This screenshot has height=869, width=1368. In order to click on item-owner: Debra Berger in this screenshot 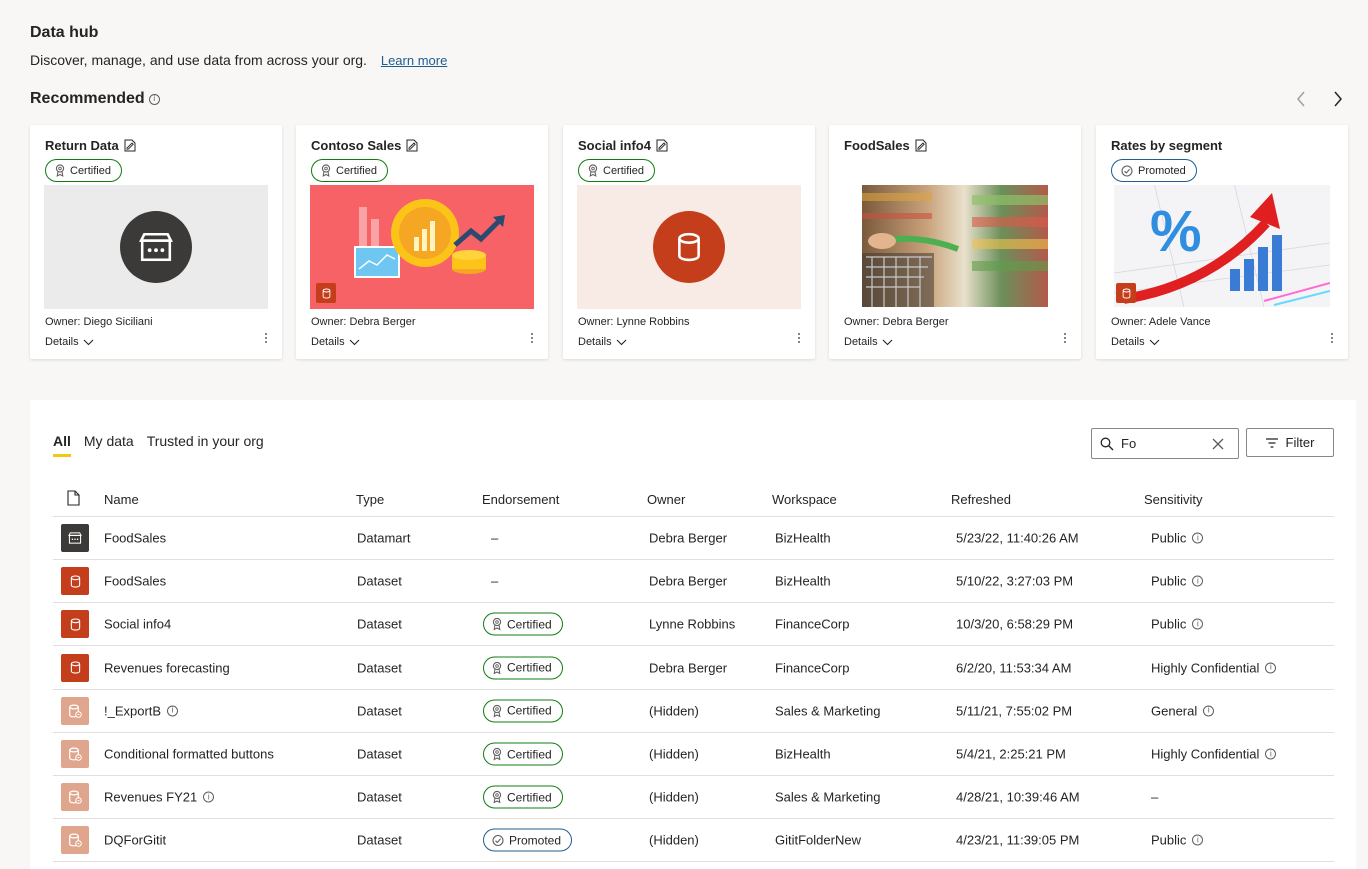, I will do `click(688, 668)`.